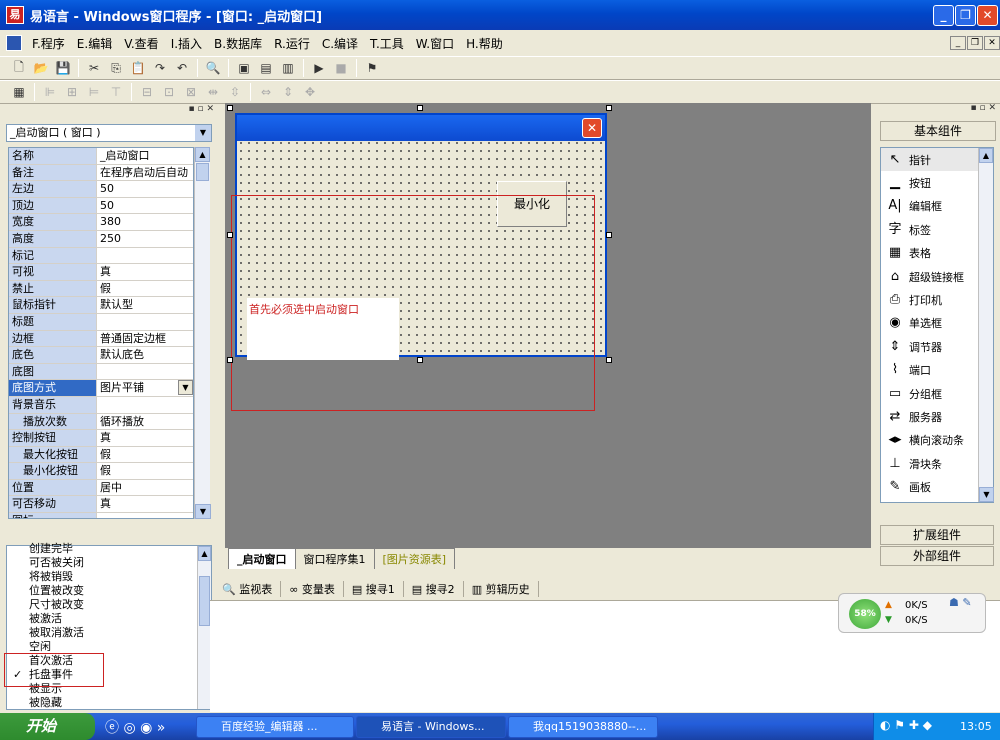 The width and height of the screenshot is (1000, 740). Describe the element at coordinates (592, 128) in the screenshot. I see `form-close-icon: ✕` at that location.